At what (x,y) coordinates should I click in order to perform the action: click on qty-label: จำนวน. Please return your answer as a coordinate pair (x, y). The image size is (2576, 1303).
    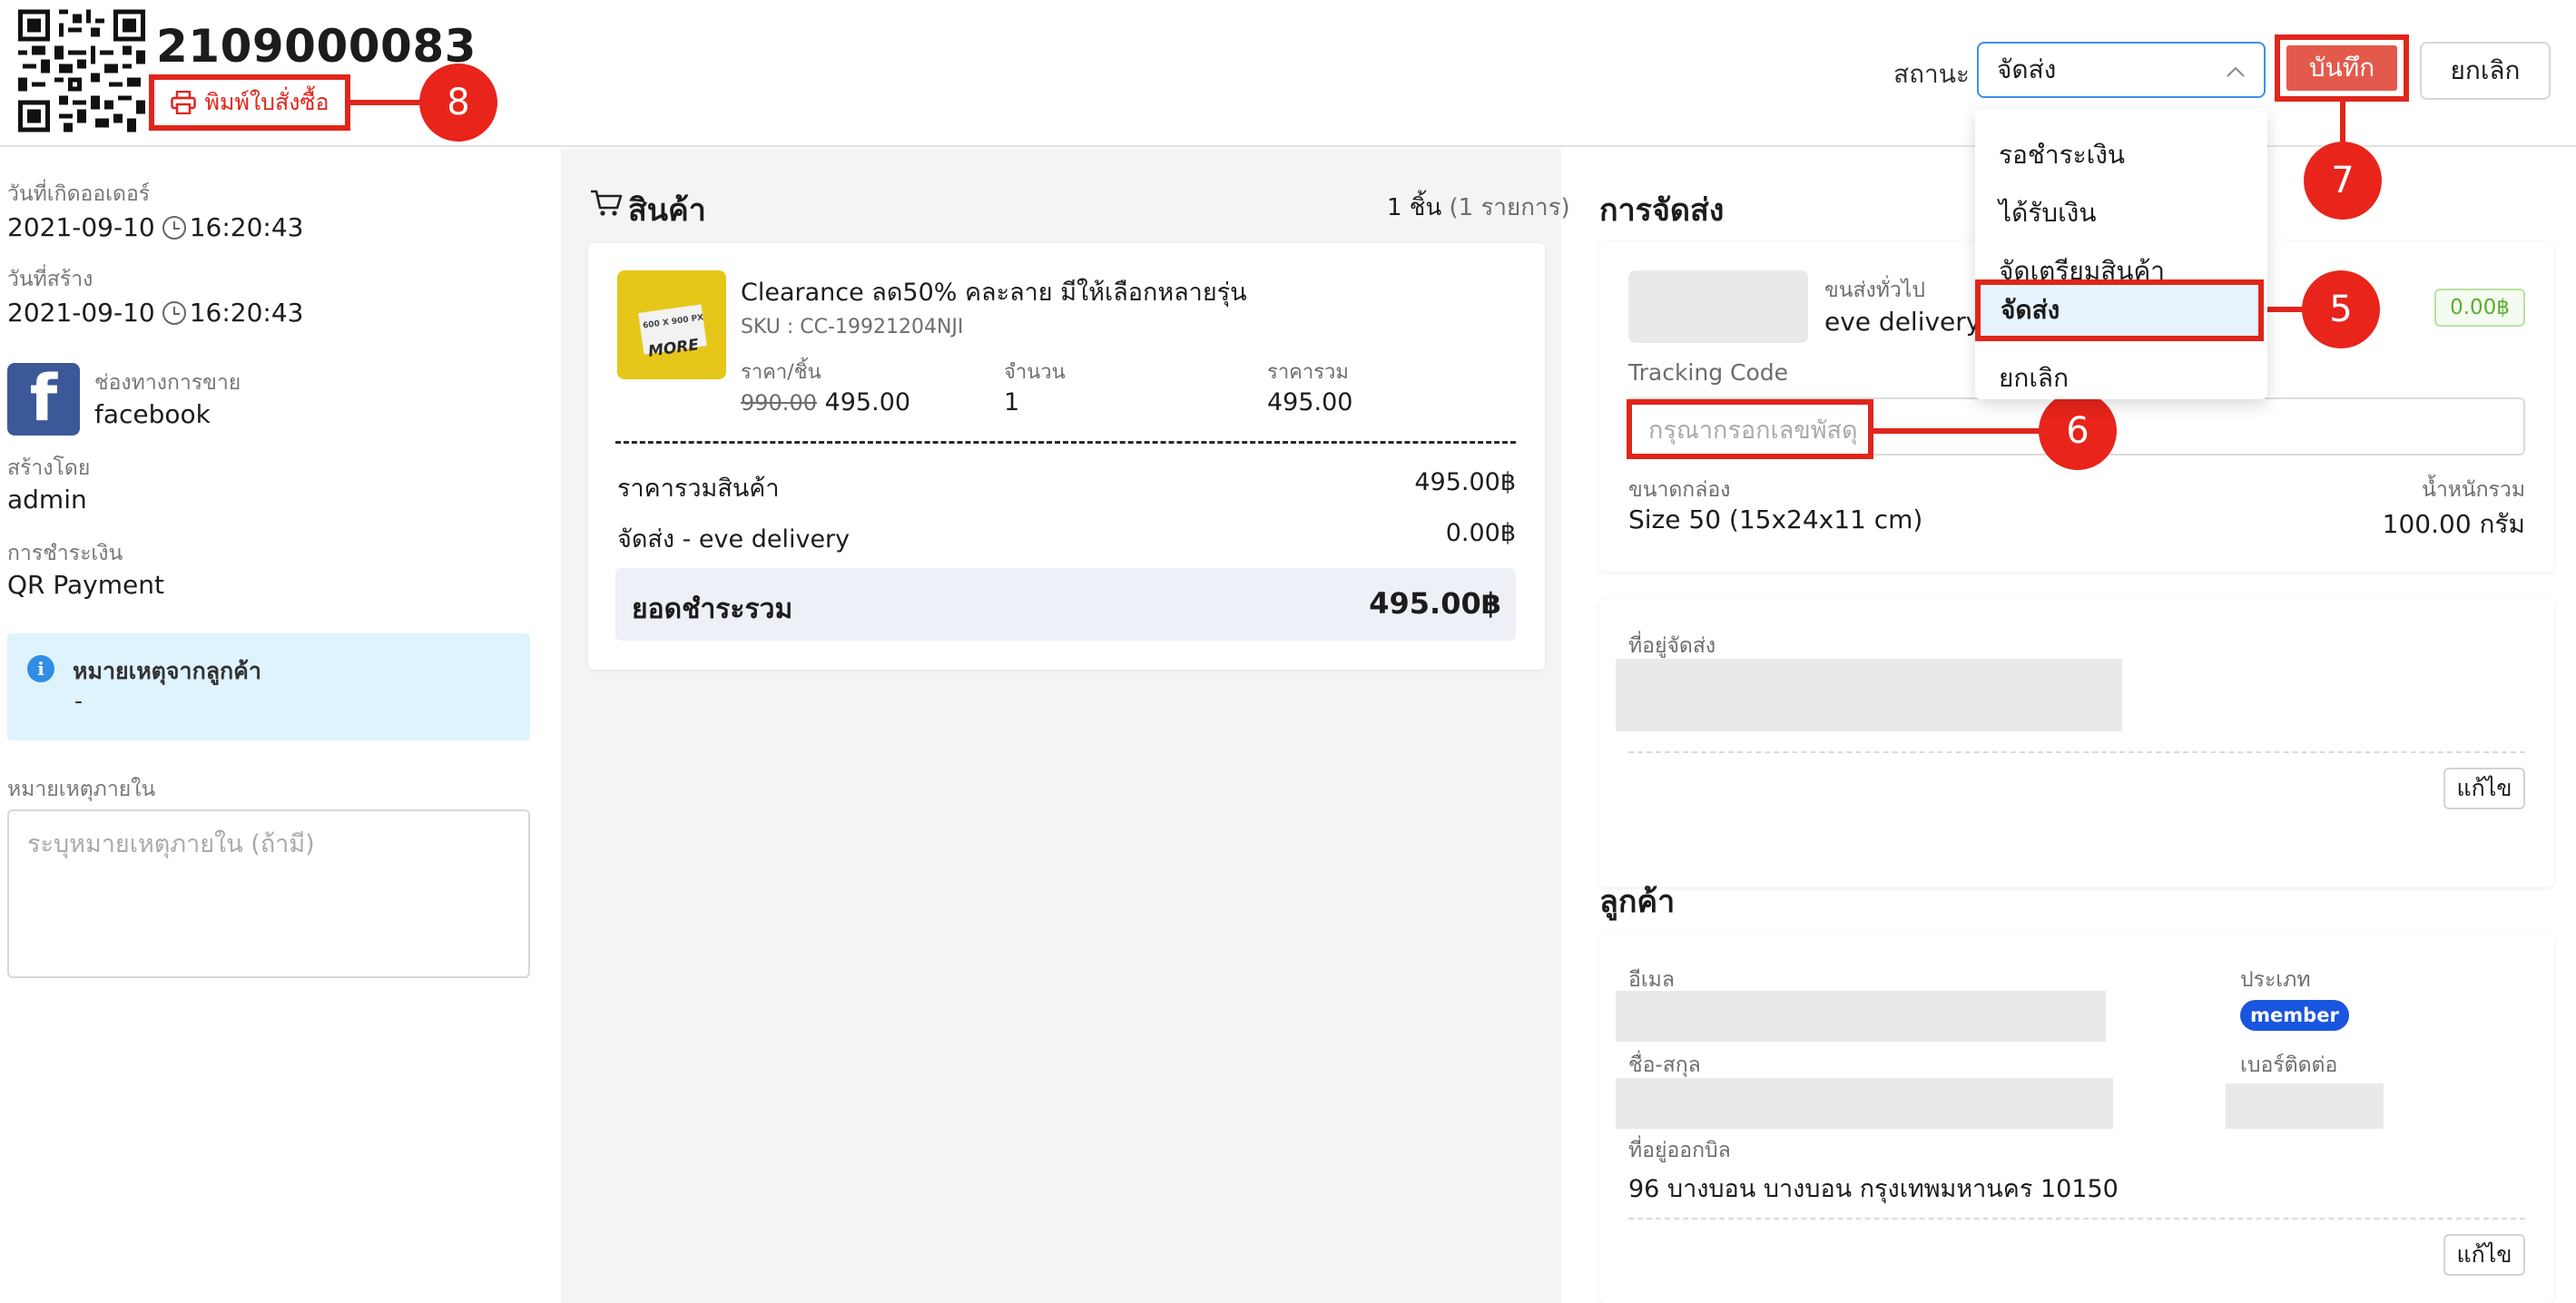
    Looking at the image, I should click on (1035, 372).